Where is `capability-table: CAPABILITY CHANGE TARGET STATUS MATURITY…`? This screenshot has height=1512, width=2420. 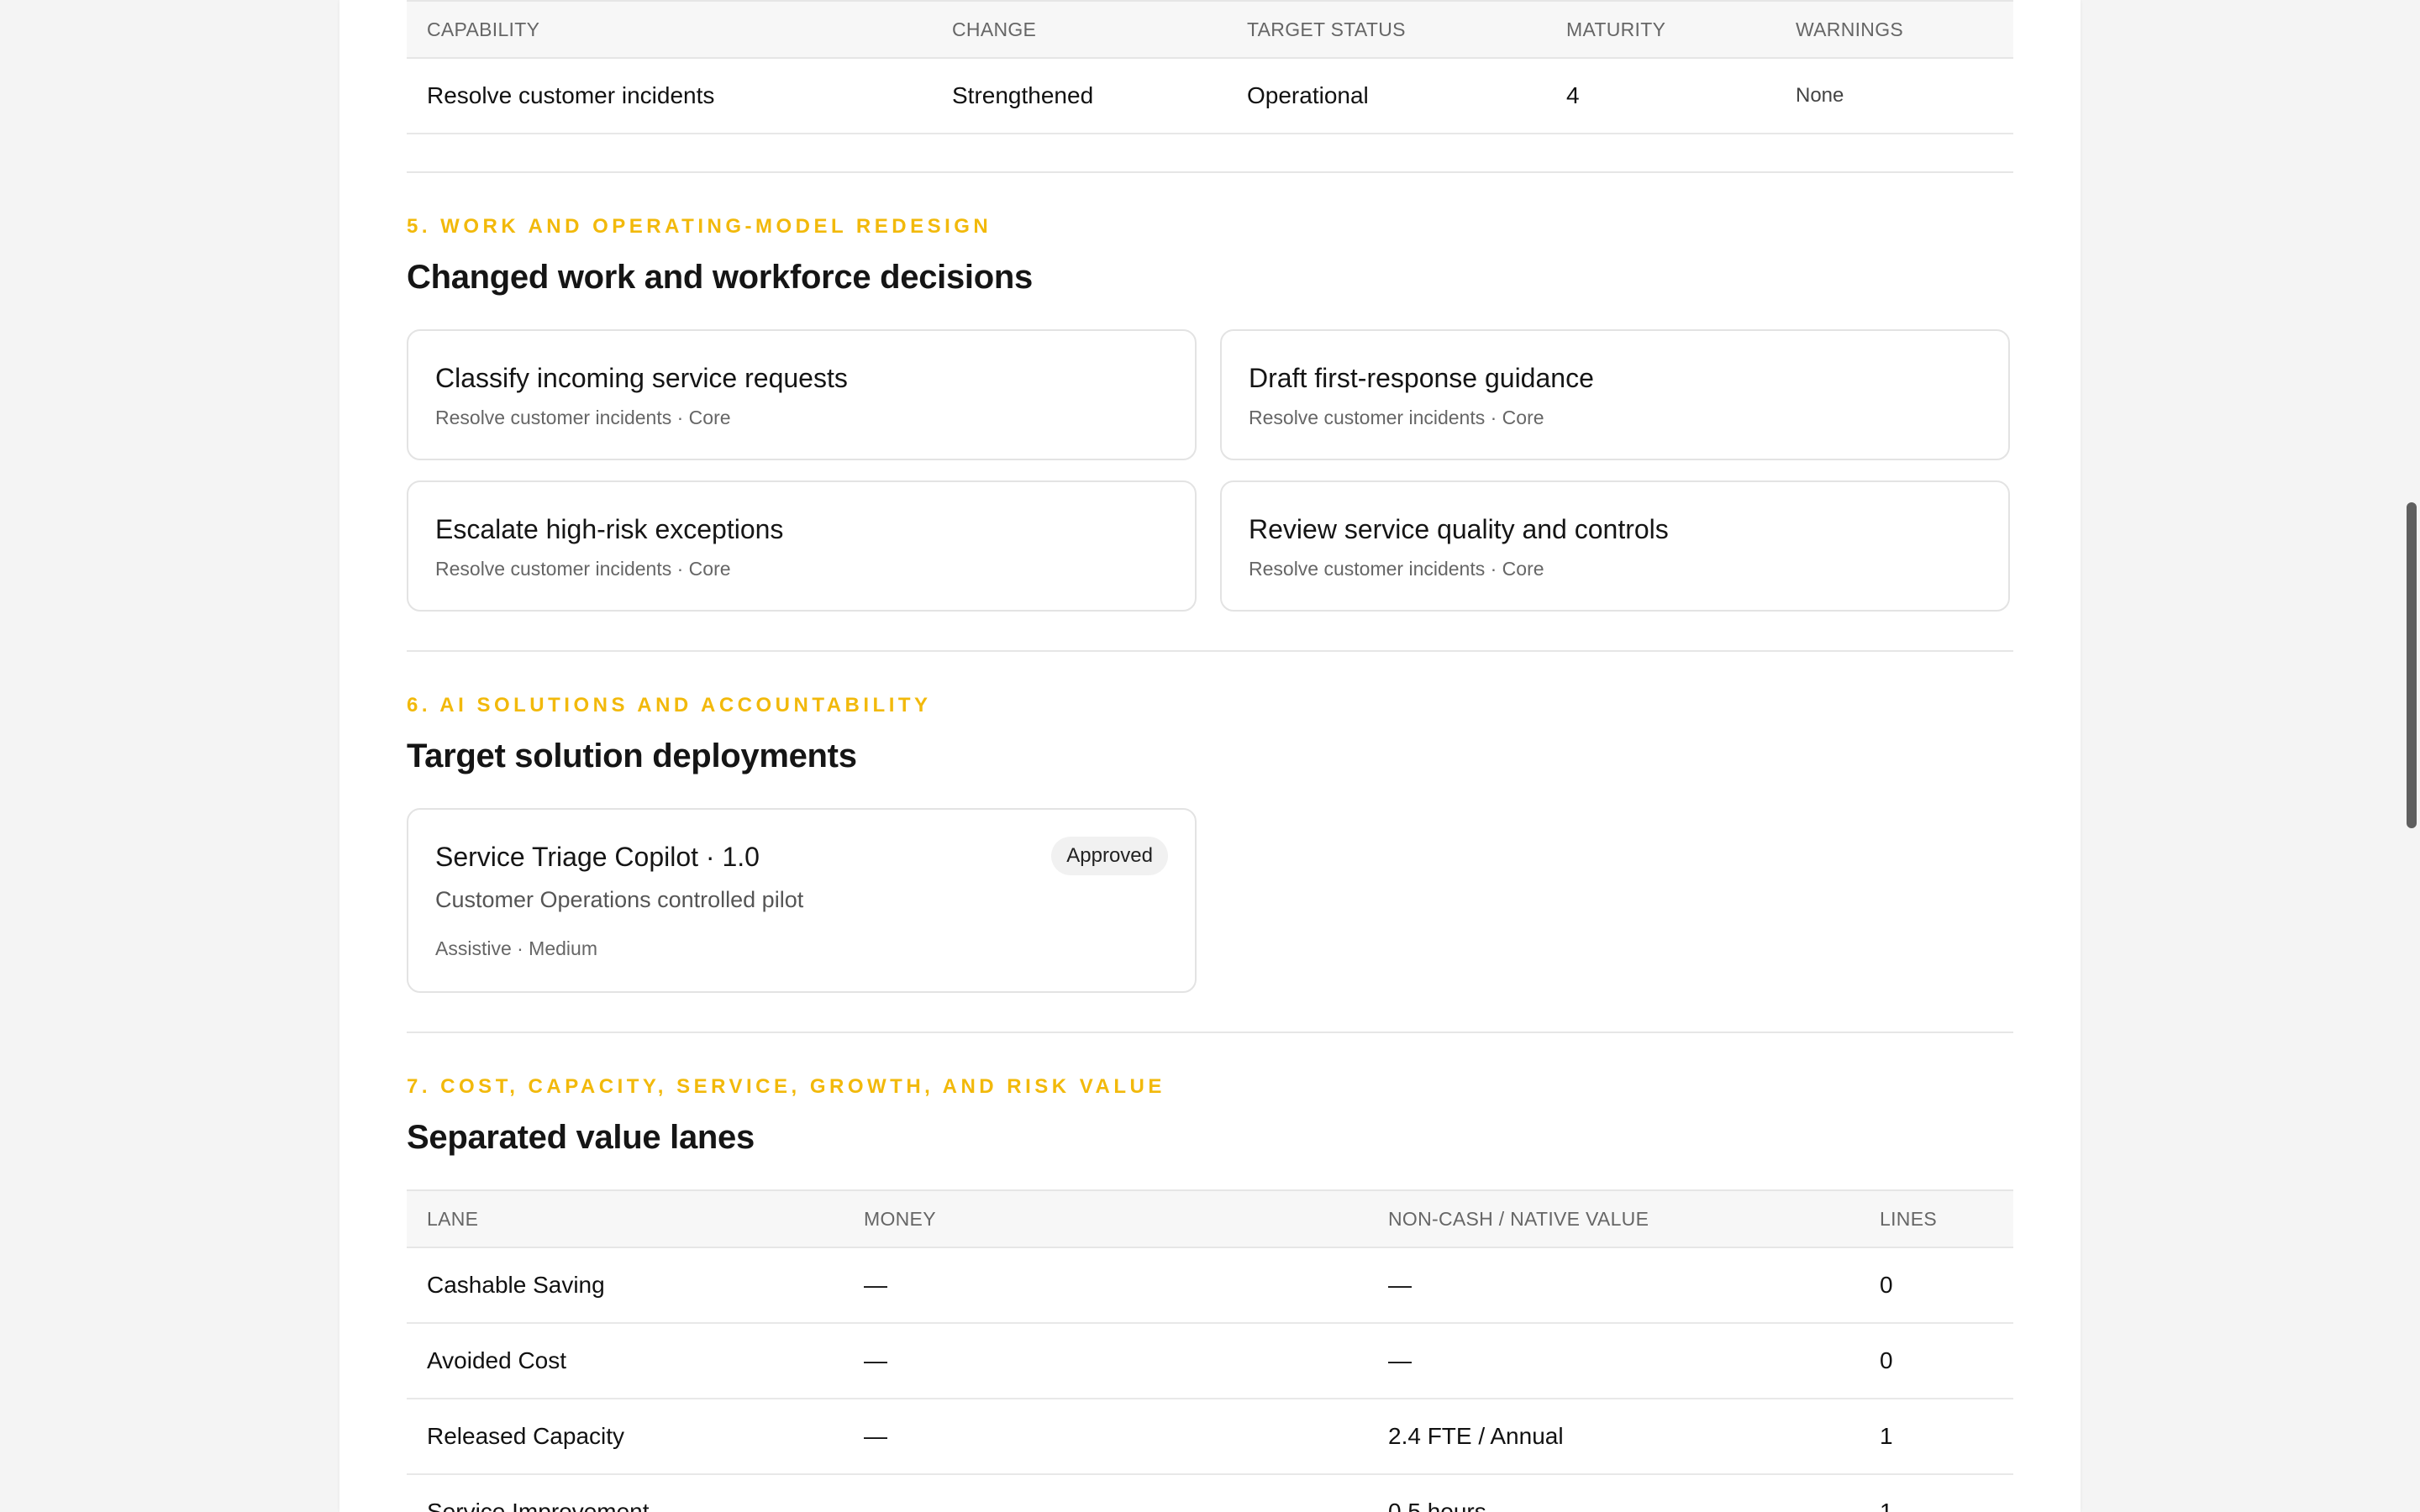 capability-table: CAPABILITY CHANGE TARGET STATUS MATURITY… is located at coordinates (1210, 67).